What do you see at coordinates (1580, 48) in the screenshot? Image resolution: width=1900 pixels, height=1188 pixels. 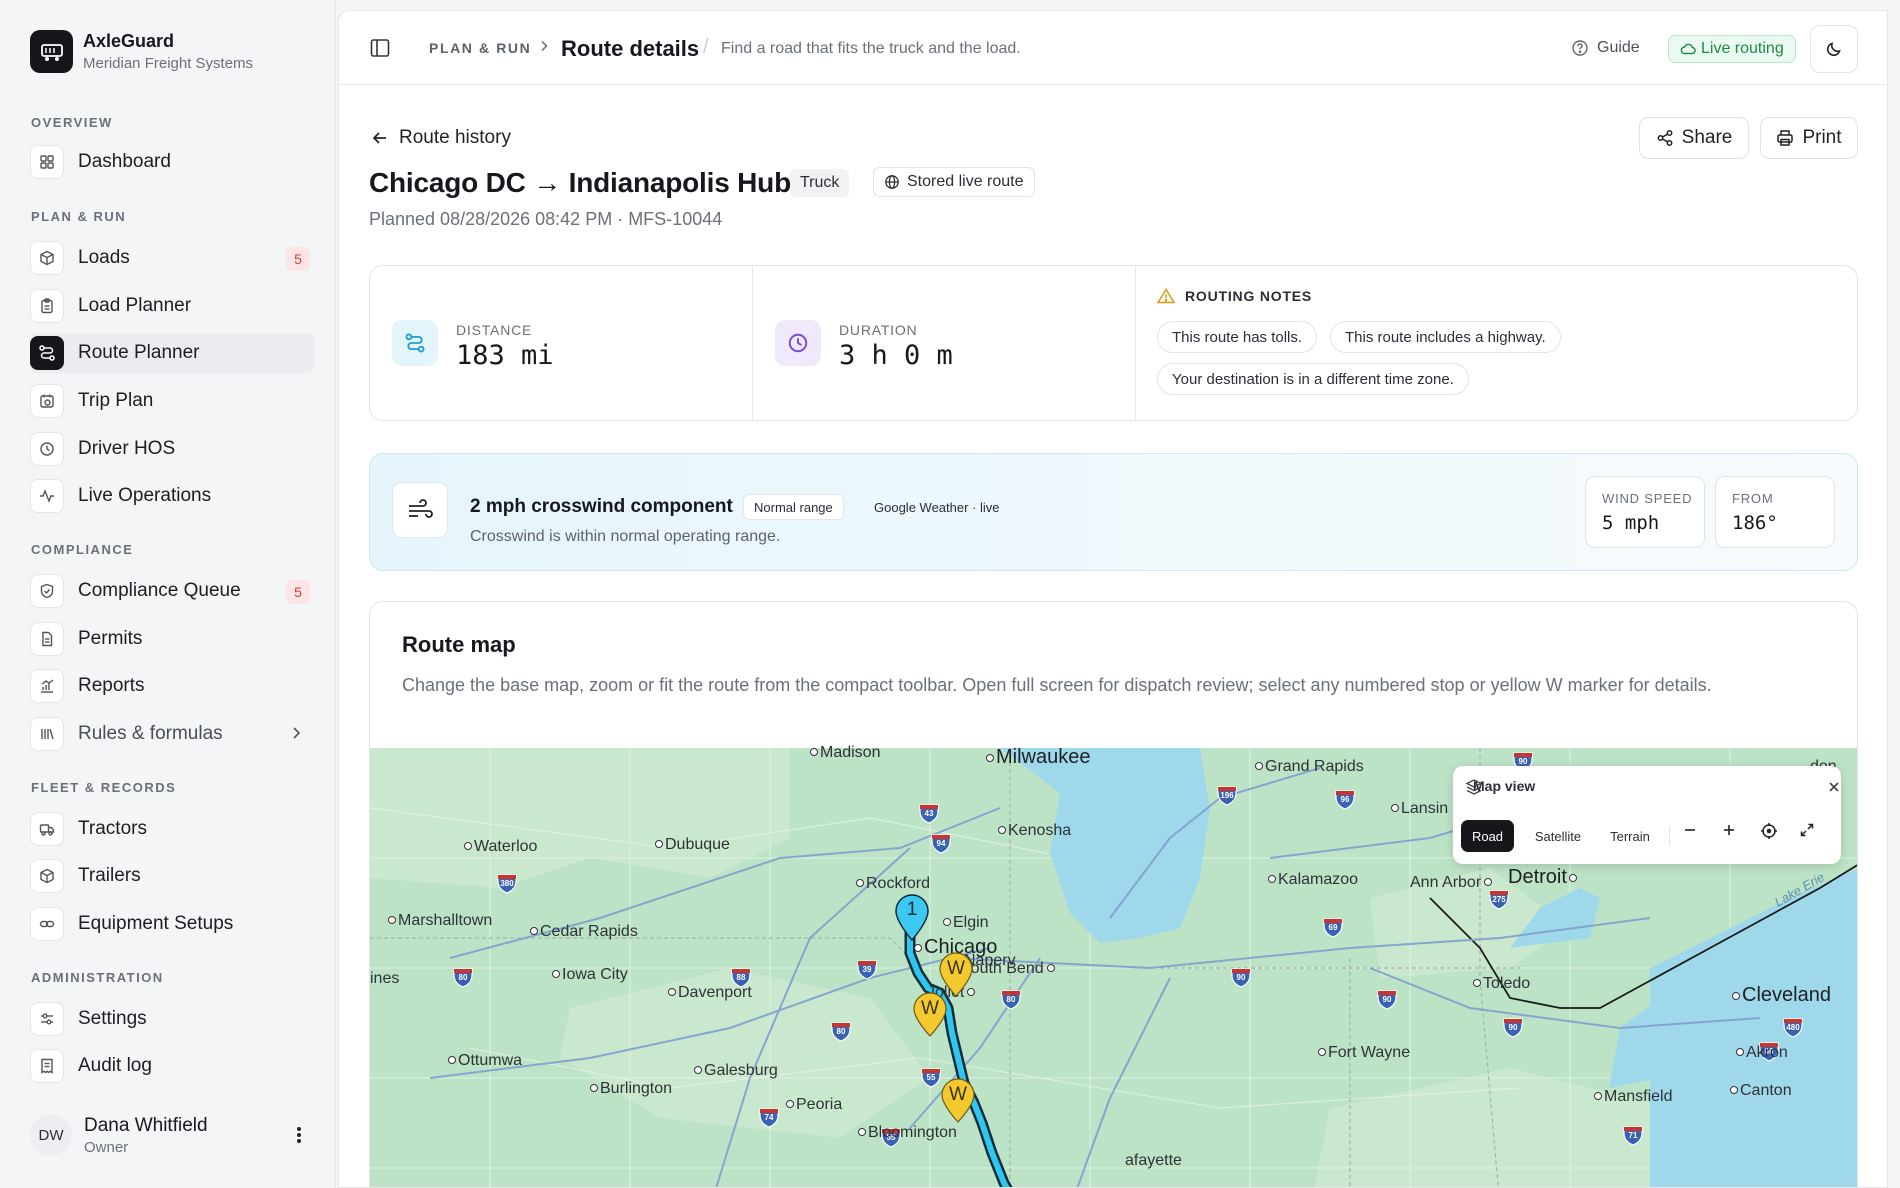 I see `help-circle-icon` at bounding box center [1580, 48].